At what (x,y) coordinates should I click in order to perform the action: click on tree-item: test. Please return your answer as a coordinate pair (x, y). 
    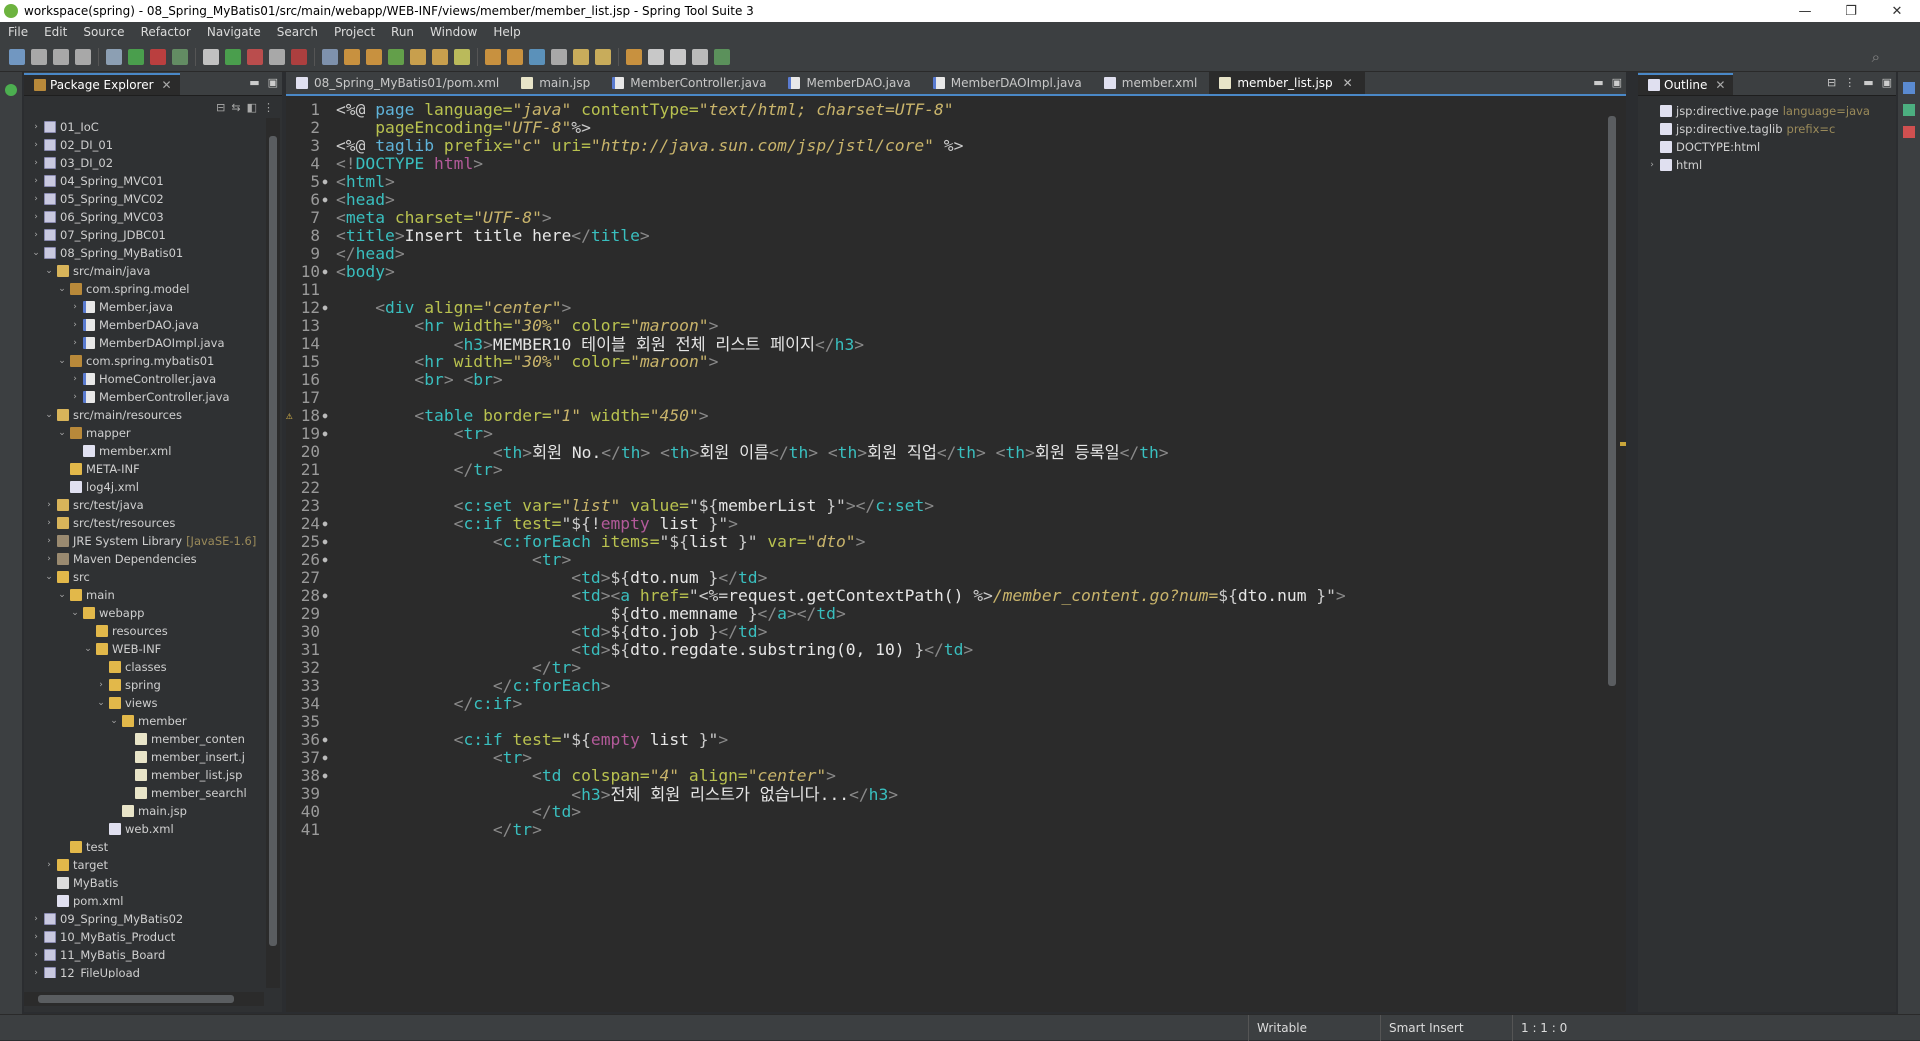
    Looking at the image, I should click on (144, 847).